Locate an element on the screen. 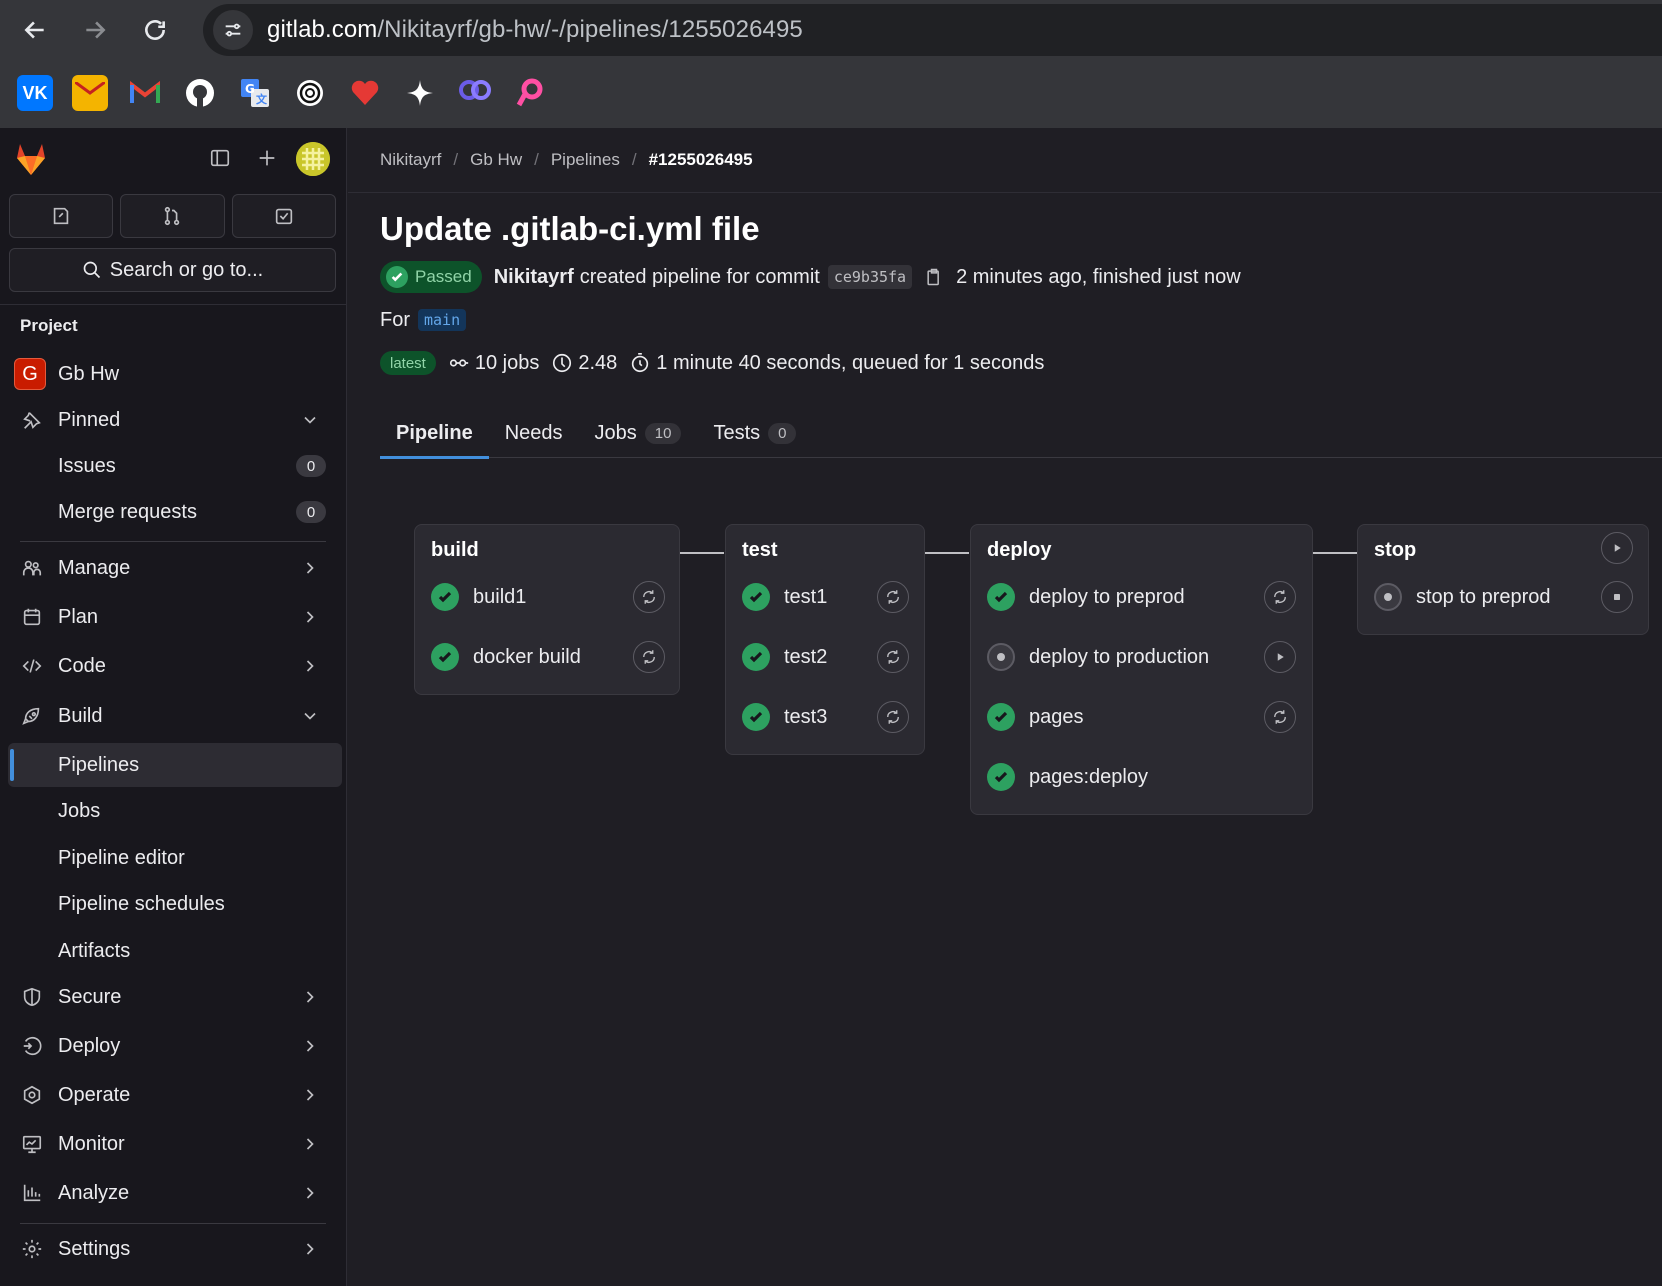 Image resolution: width=1662 pixels, height=1286 pixels. job-name: stop to preprod is located at coordinates (1483, 596).